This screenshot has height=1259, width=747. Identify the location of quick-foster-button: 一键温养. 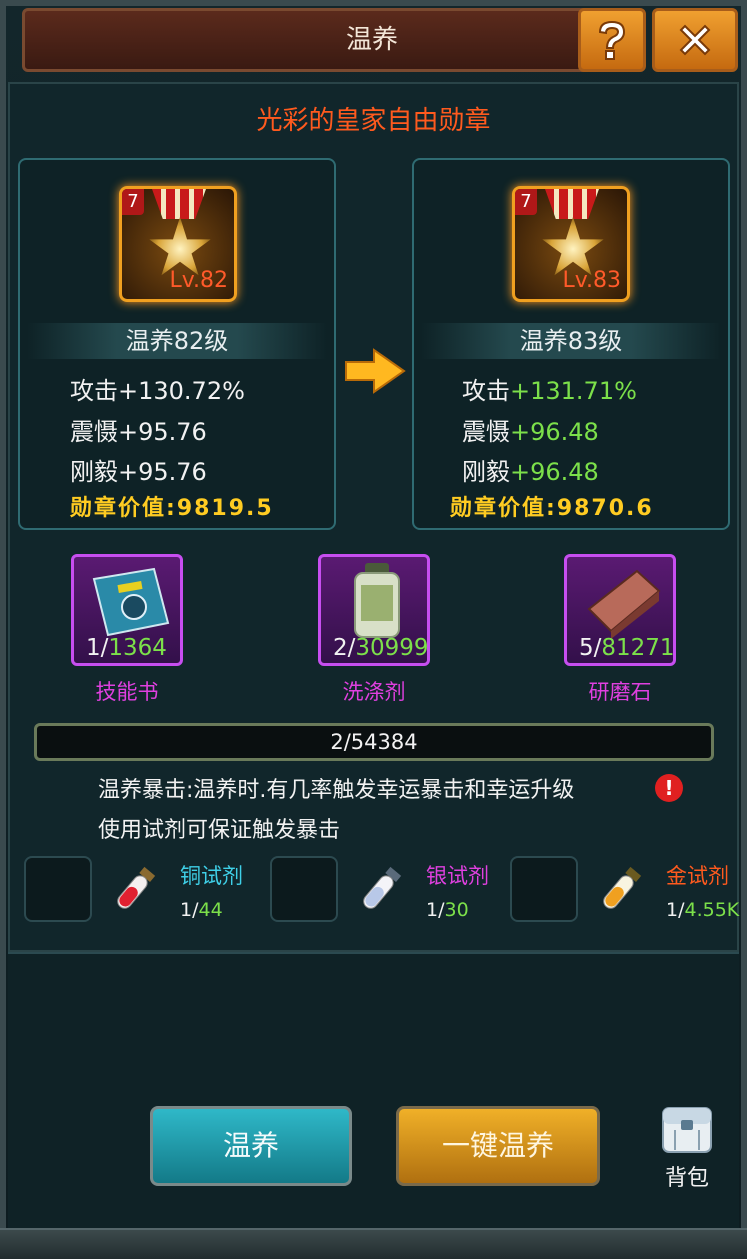
(498, 1146).